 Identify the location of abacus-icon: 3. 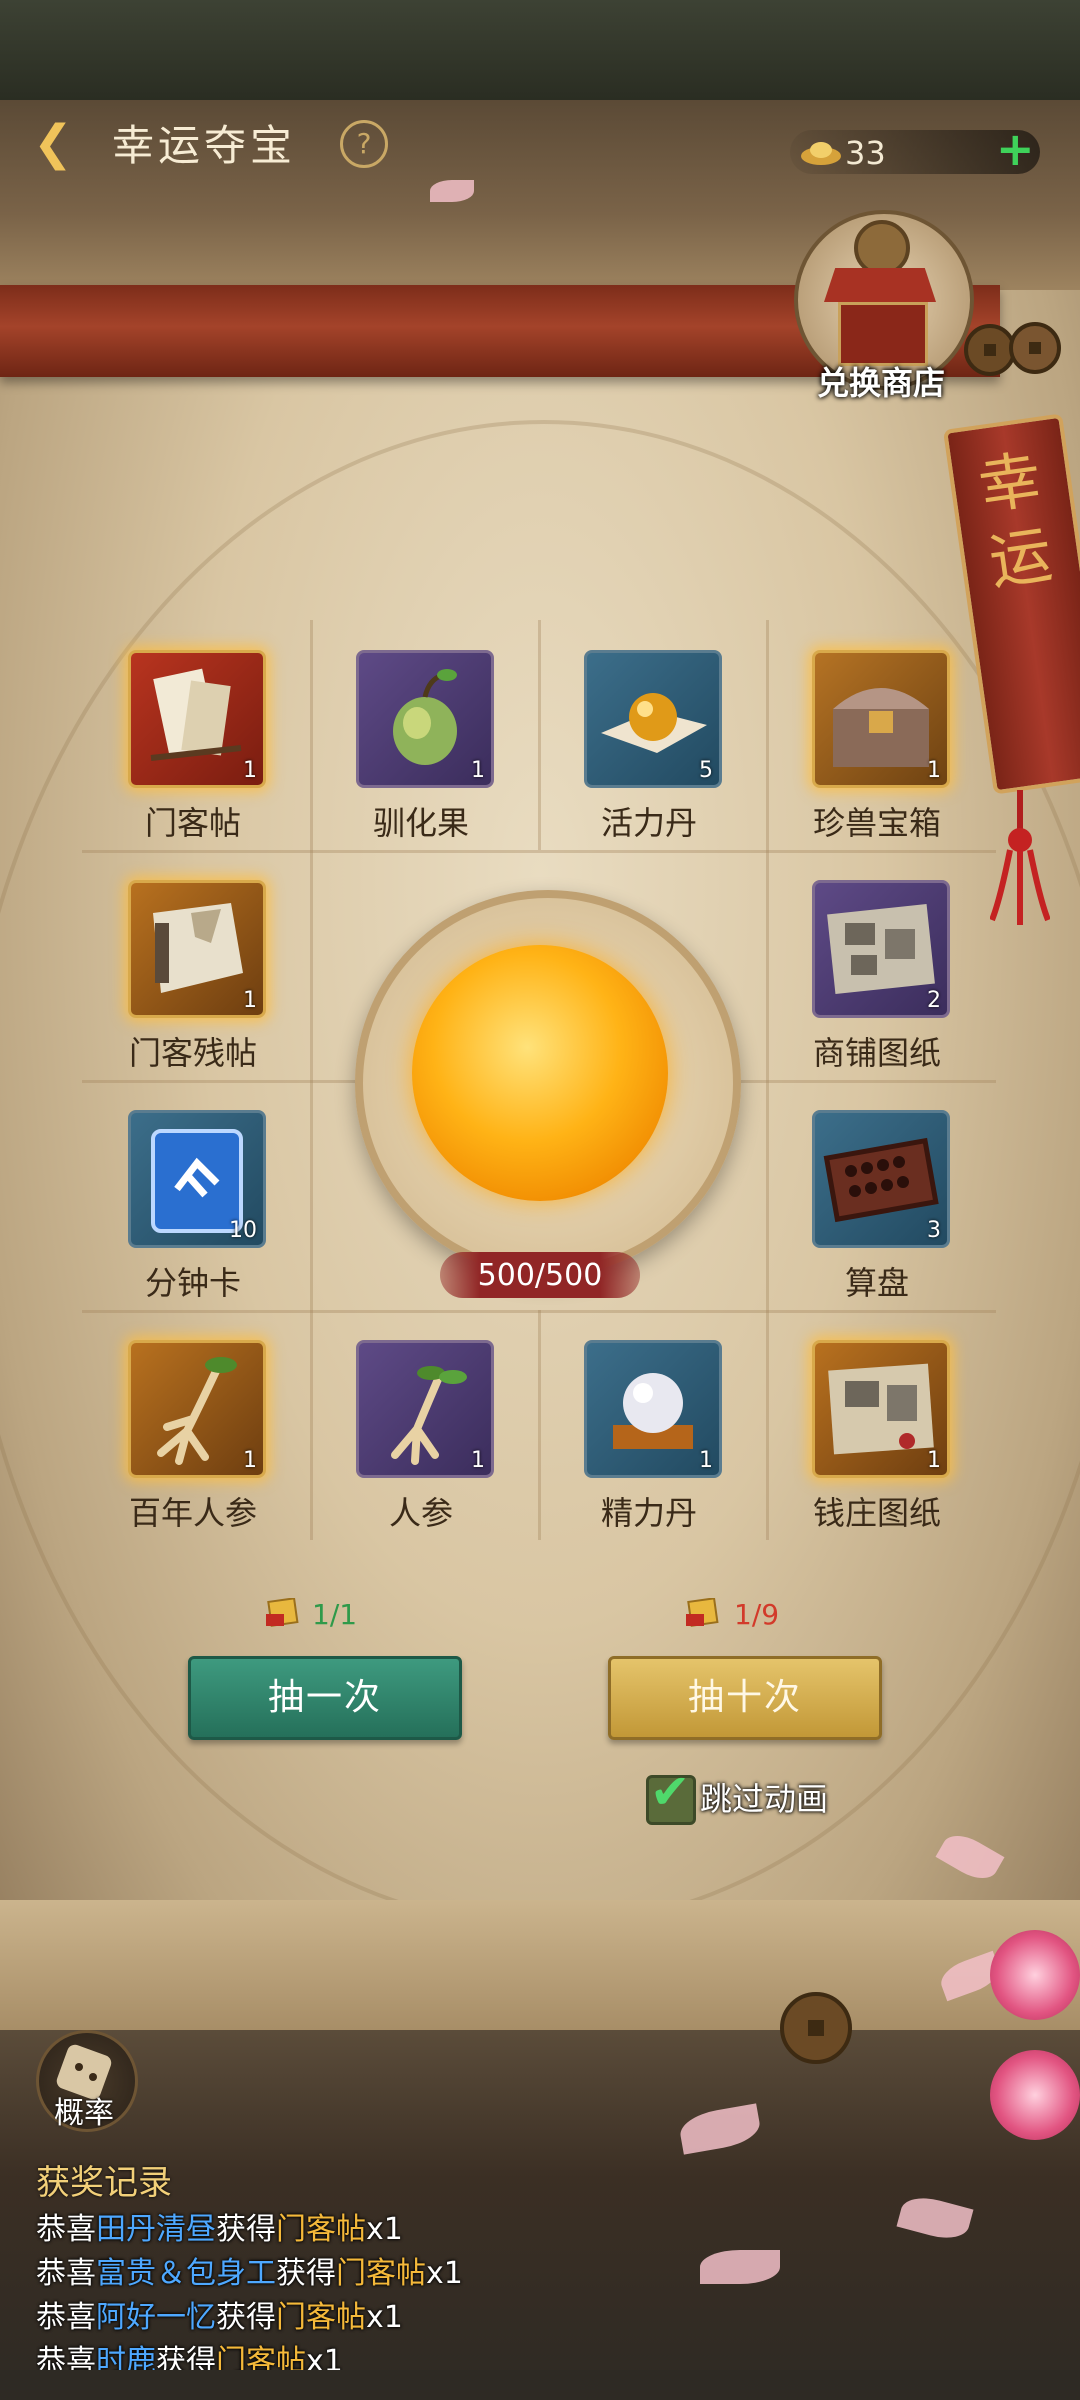
(881, 1179).